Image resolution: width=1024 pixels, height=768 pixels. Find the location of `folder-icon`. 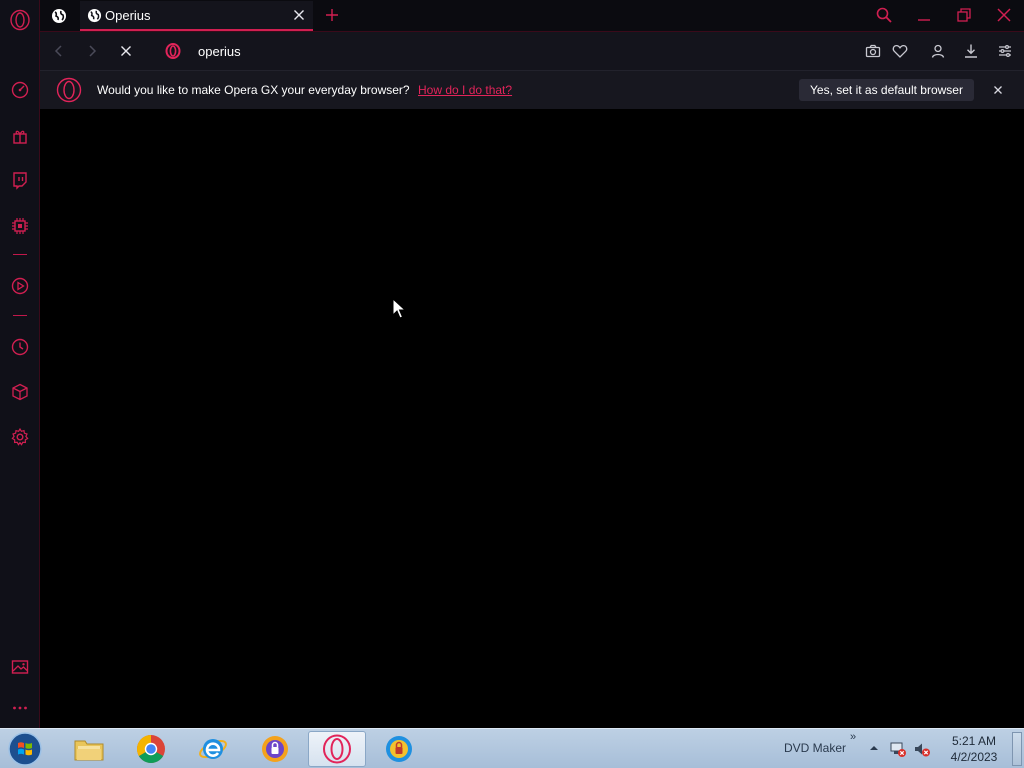

folder-icon is located at coordinates (89, 750).